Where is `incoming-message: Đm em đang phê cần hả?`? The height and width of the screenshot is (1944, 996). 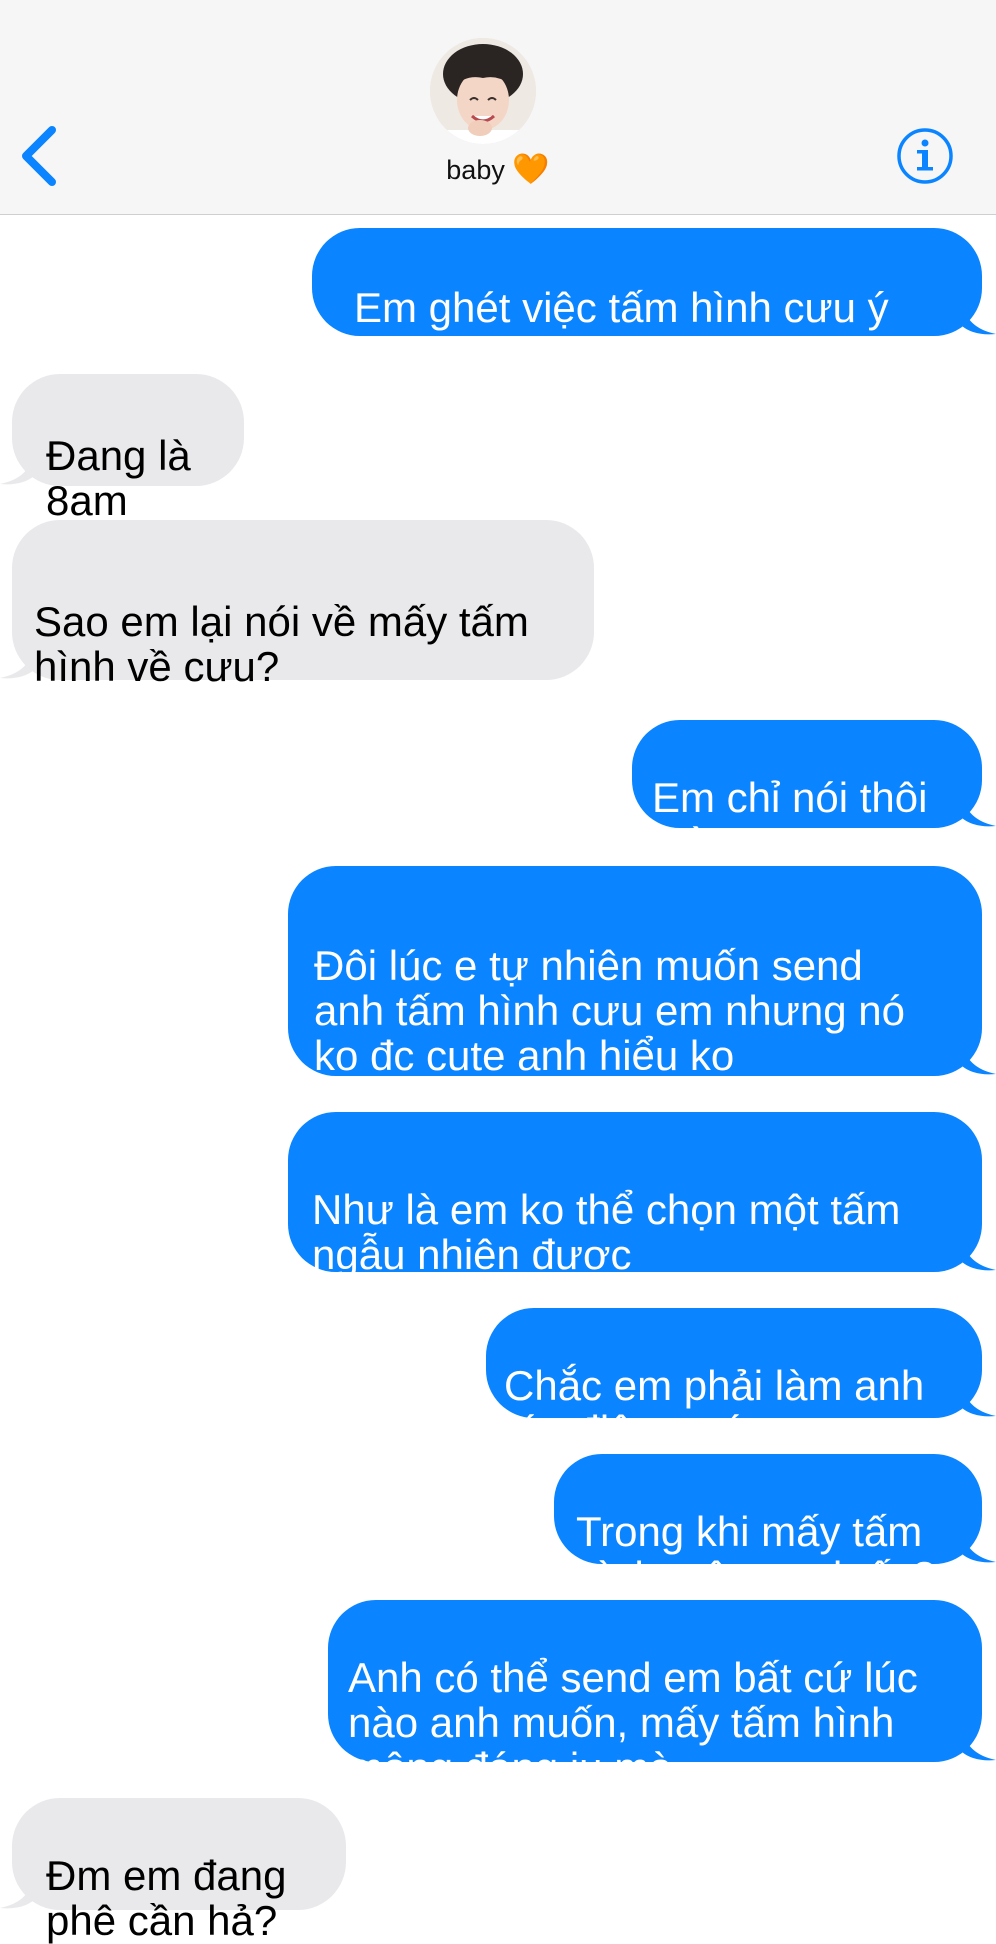 incoming-message: Đm em đang phê cần hả? is located at coordinates (179, 1870).